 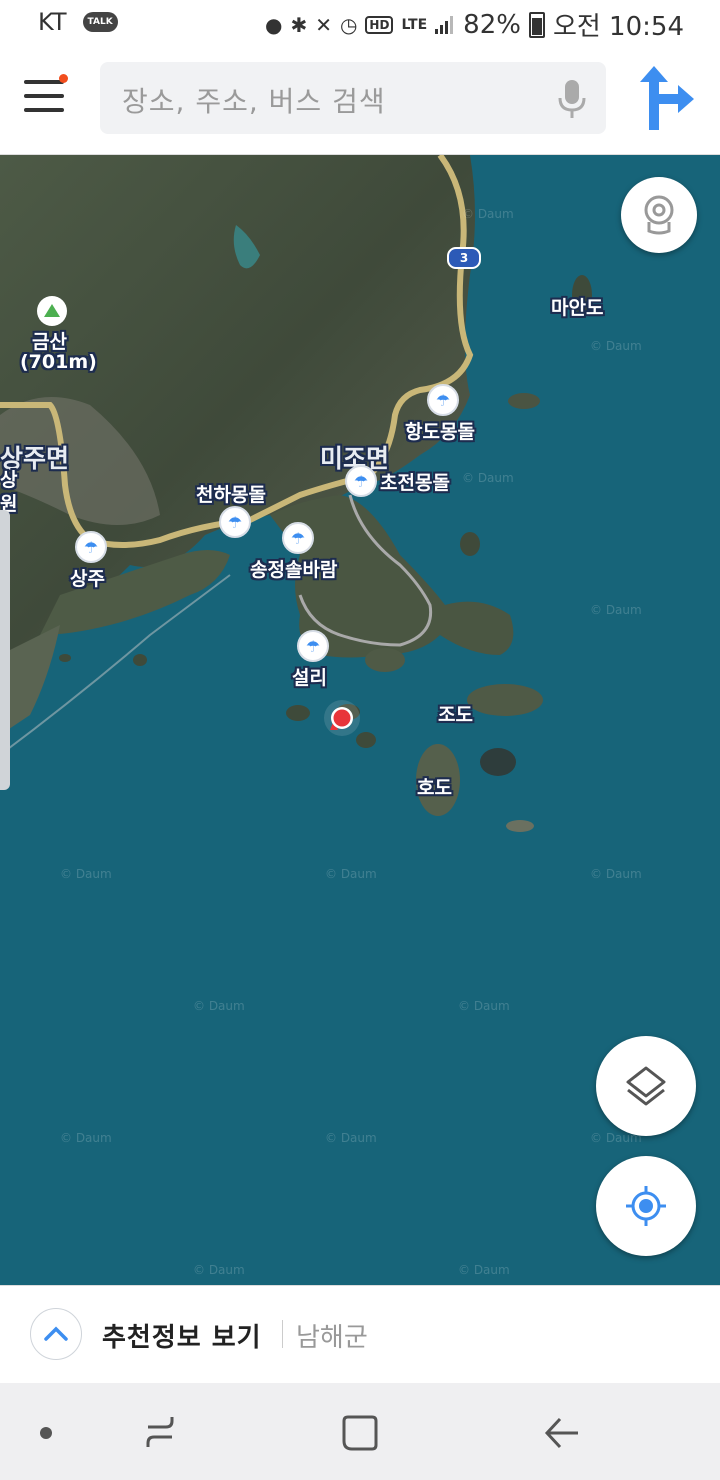 I want to click on battery-percent: 82%, so click(x=492, y=24).